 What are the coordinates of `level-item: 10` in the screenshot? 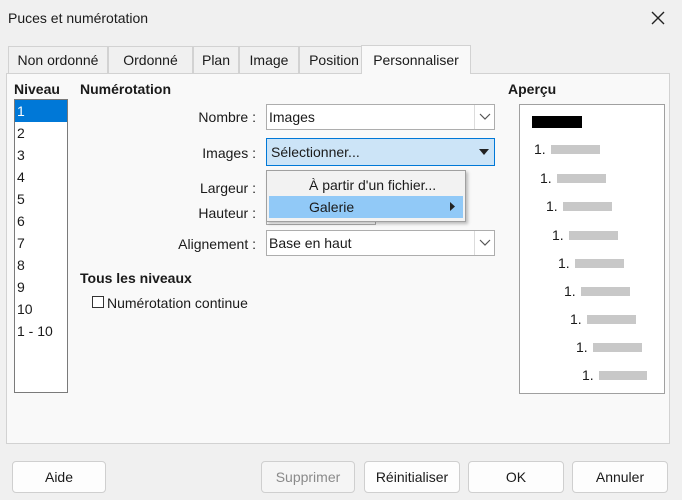 It's located at (41, 309).